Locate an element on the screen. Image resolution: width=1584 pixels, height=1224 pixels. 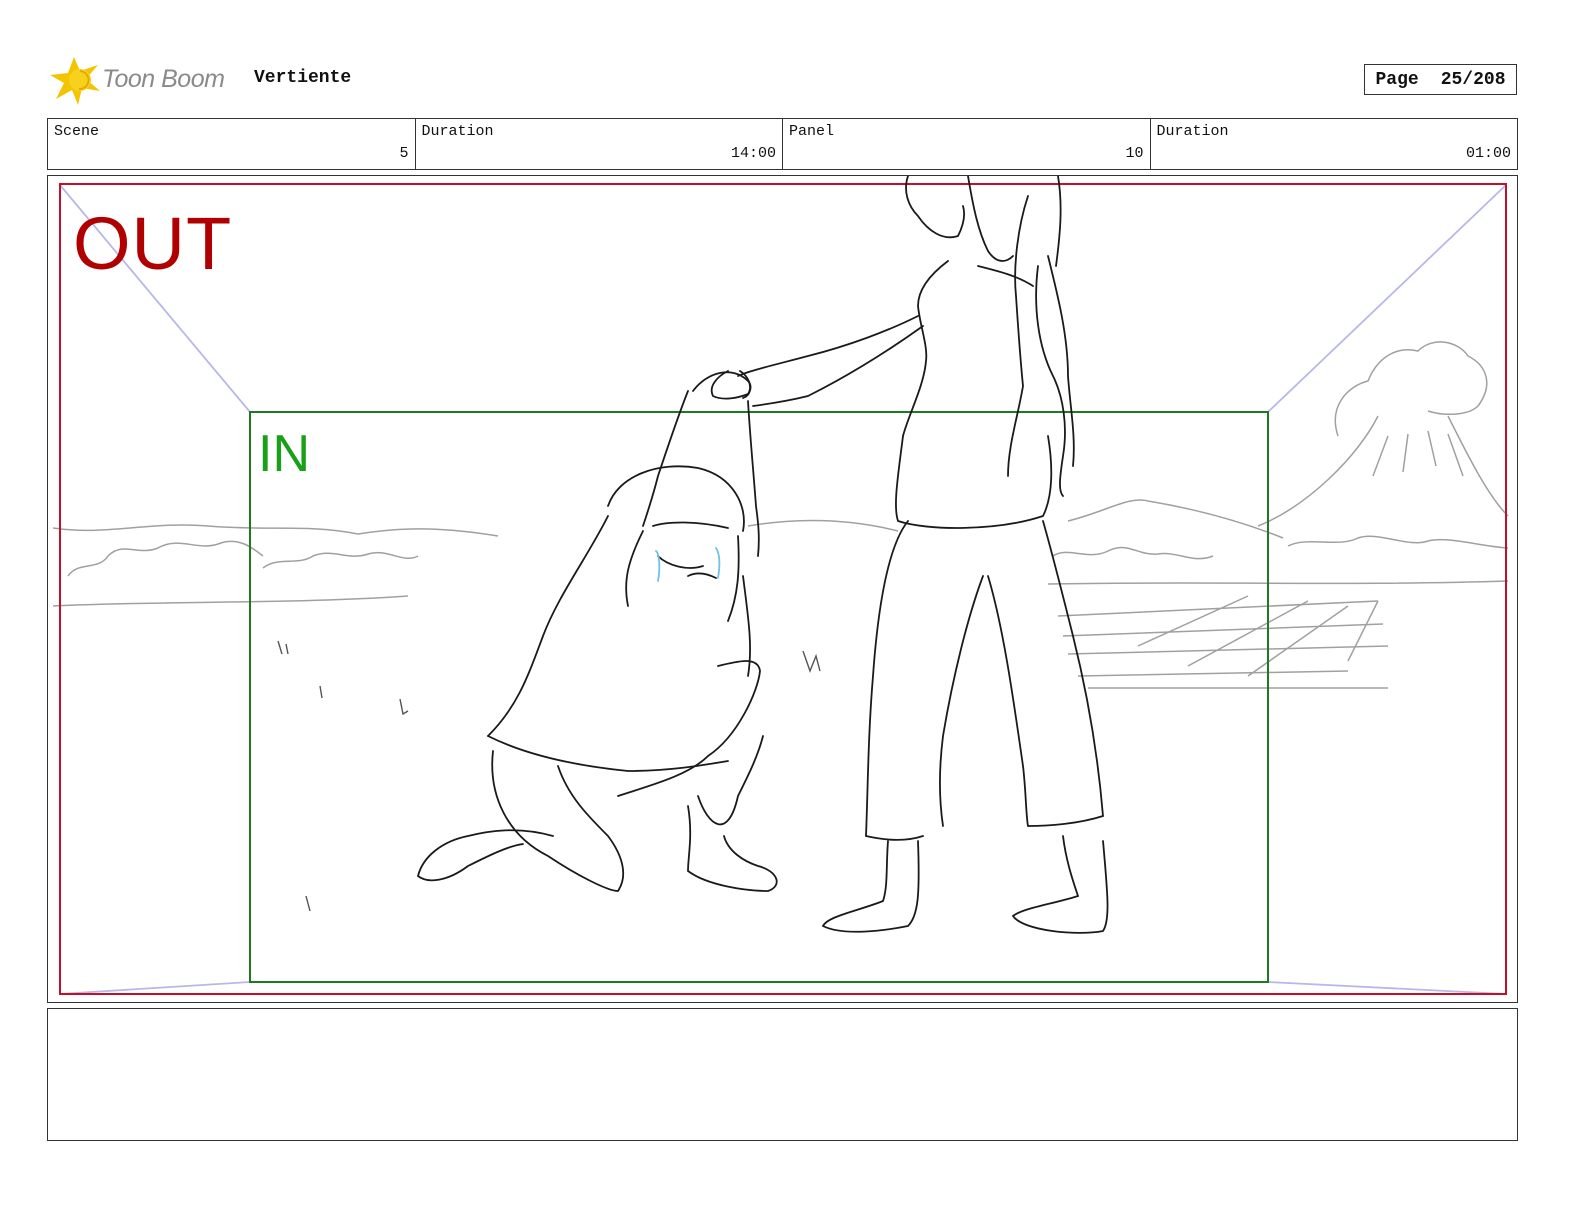
panel-duration-value: 01:00 is located at coordinates (1488, 153).